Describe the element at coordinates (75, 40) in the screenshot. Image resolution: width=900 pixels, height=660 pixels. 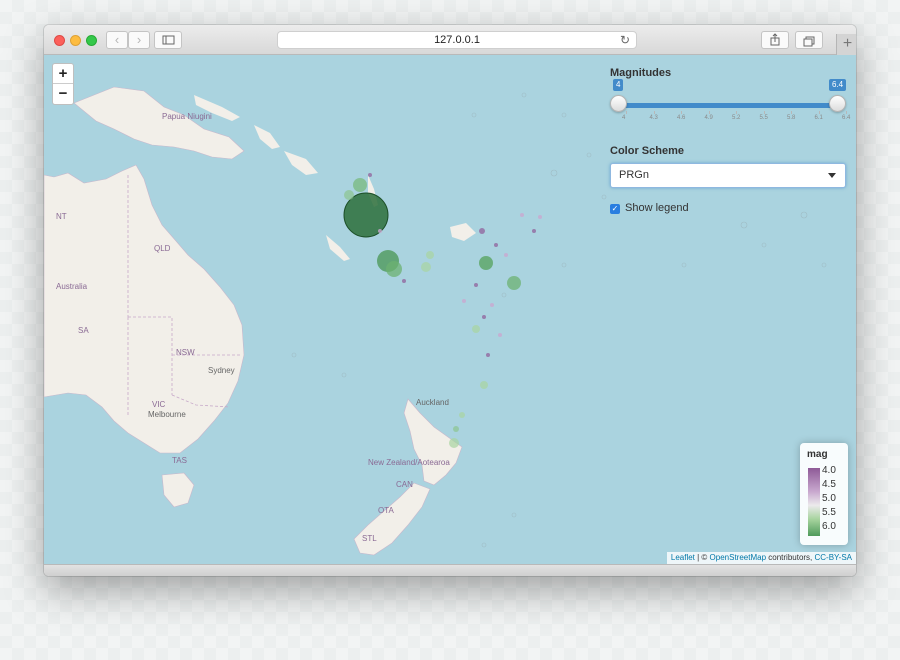
I see `minimize-window-button` at that location.